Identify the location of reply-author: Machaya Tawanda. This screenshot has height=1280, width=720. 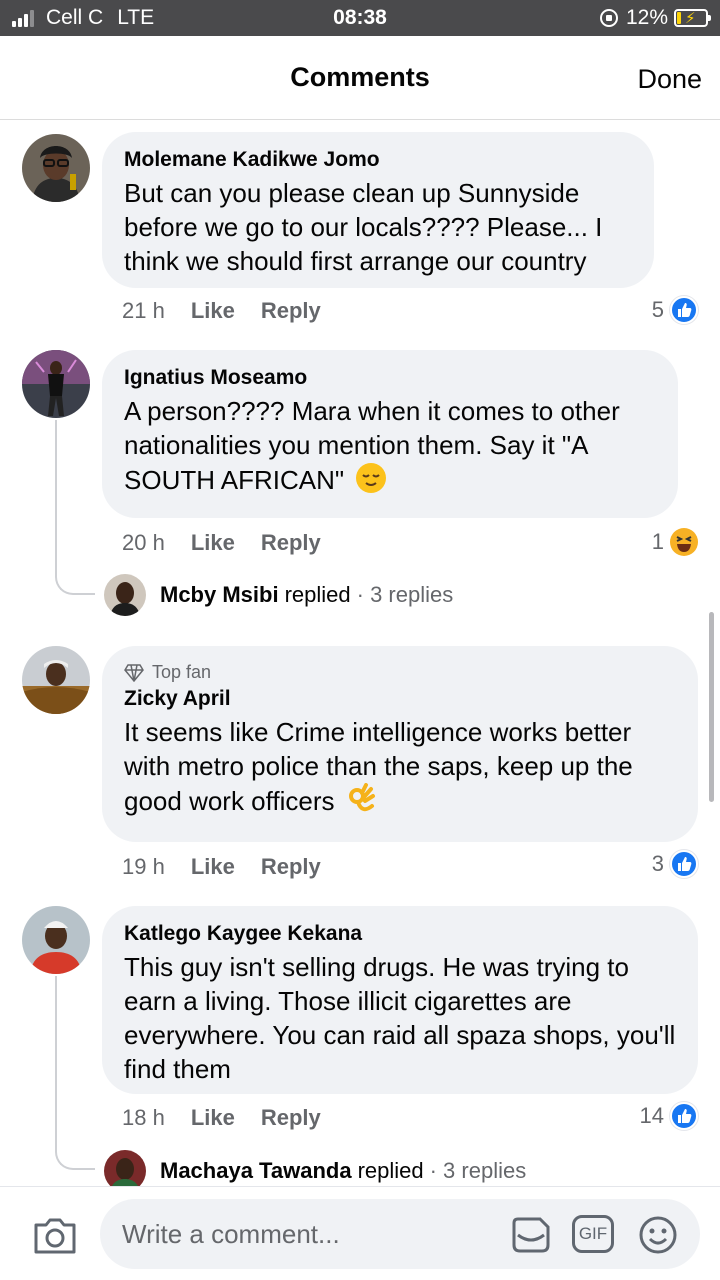
(256, 1170).